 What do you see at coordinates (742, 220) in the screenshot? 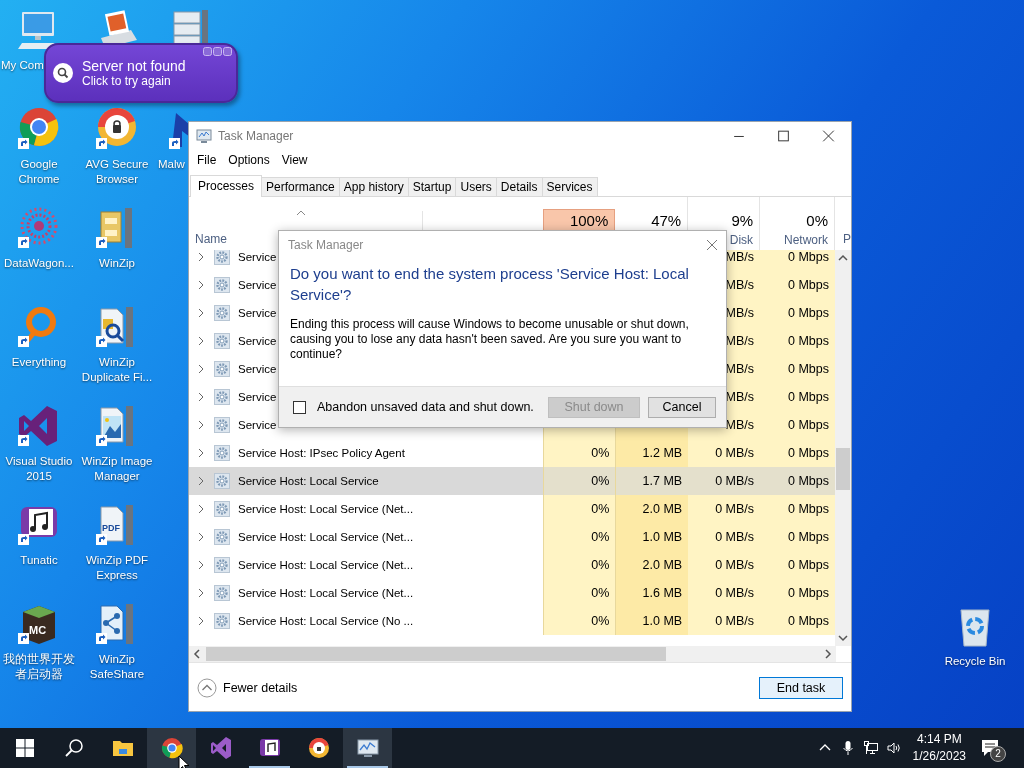
I see `column-percent: 9%` at bounding box center [742, 220].